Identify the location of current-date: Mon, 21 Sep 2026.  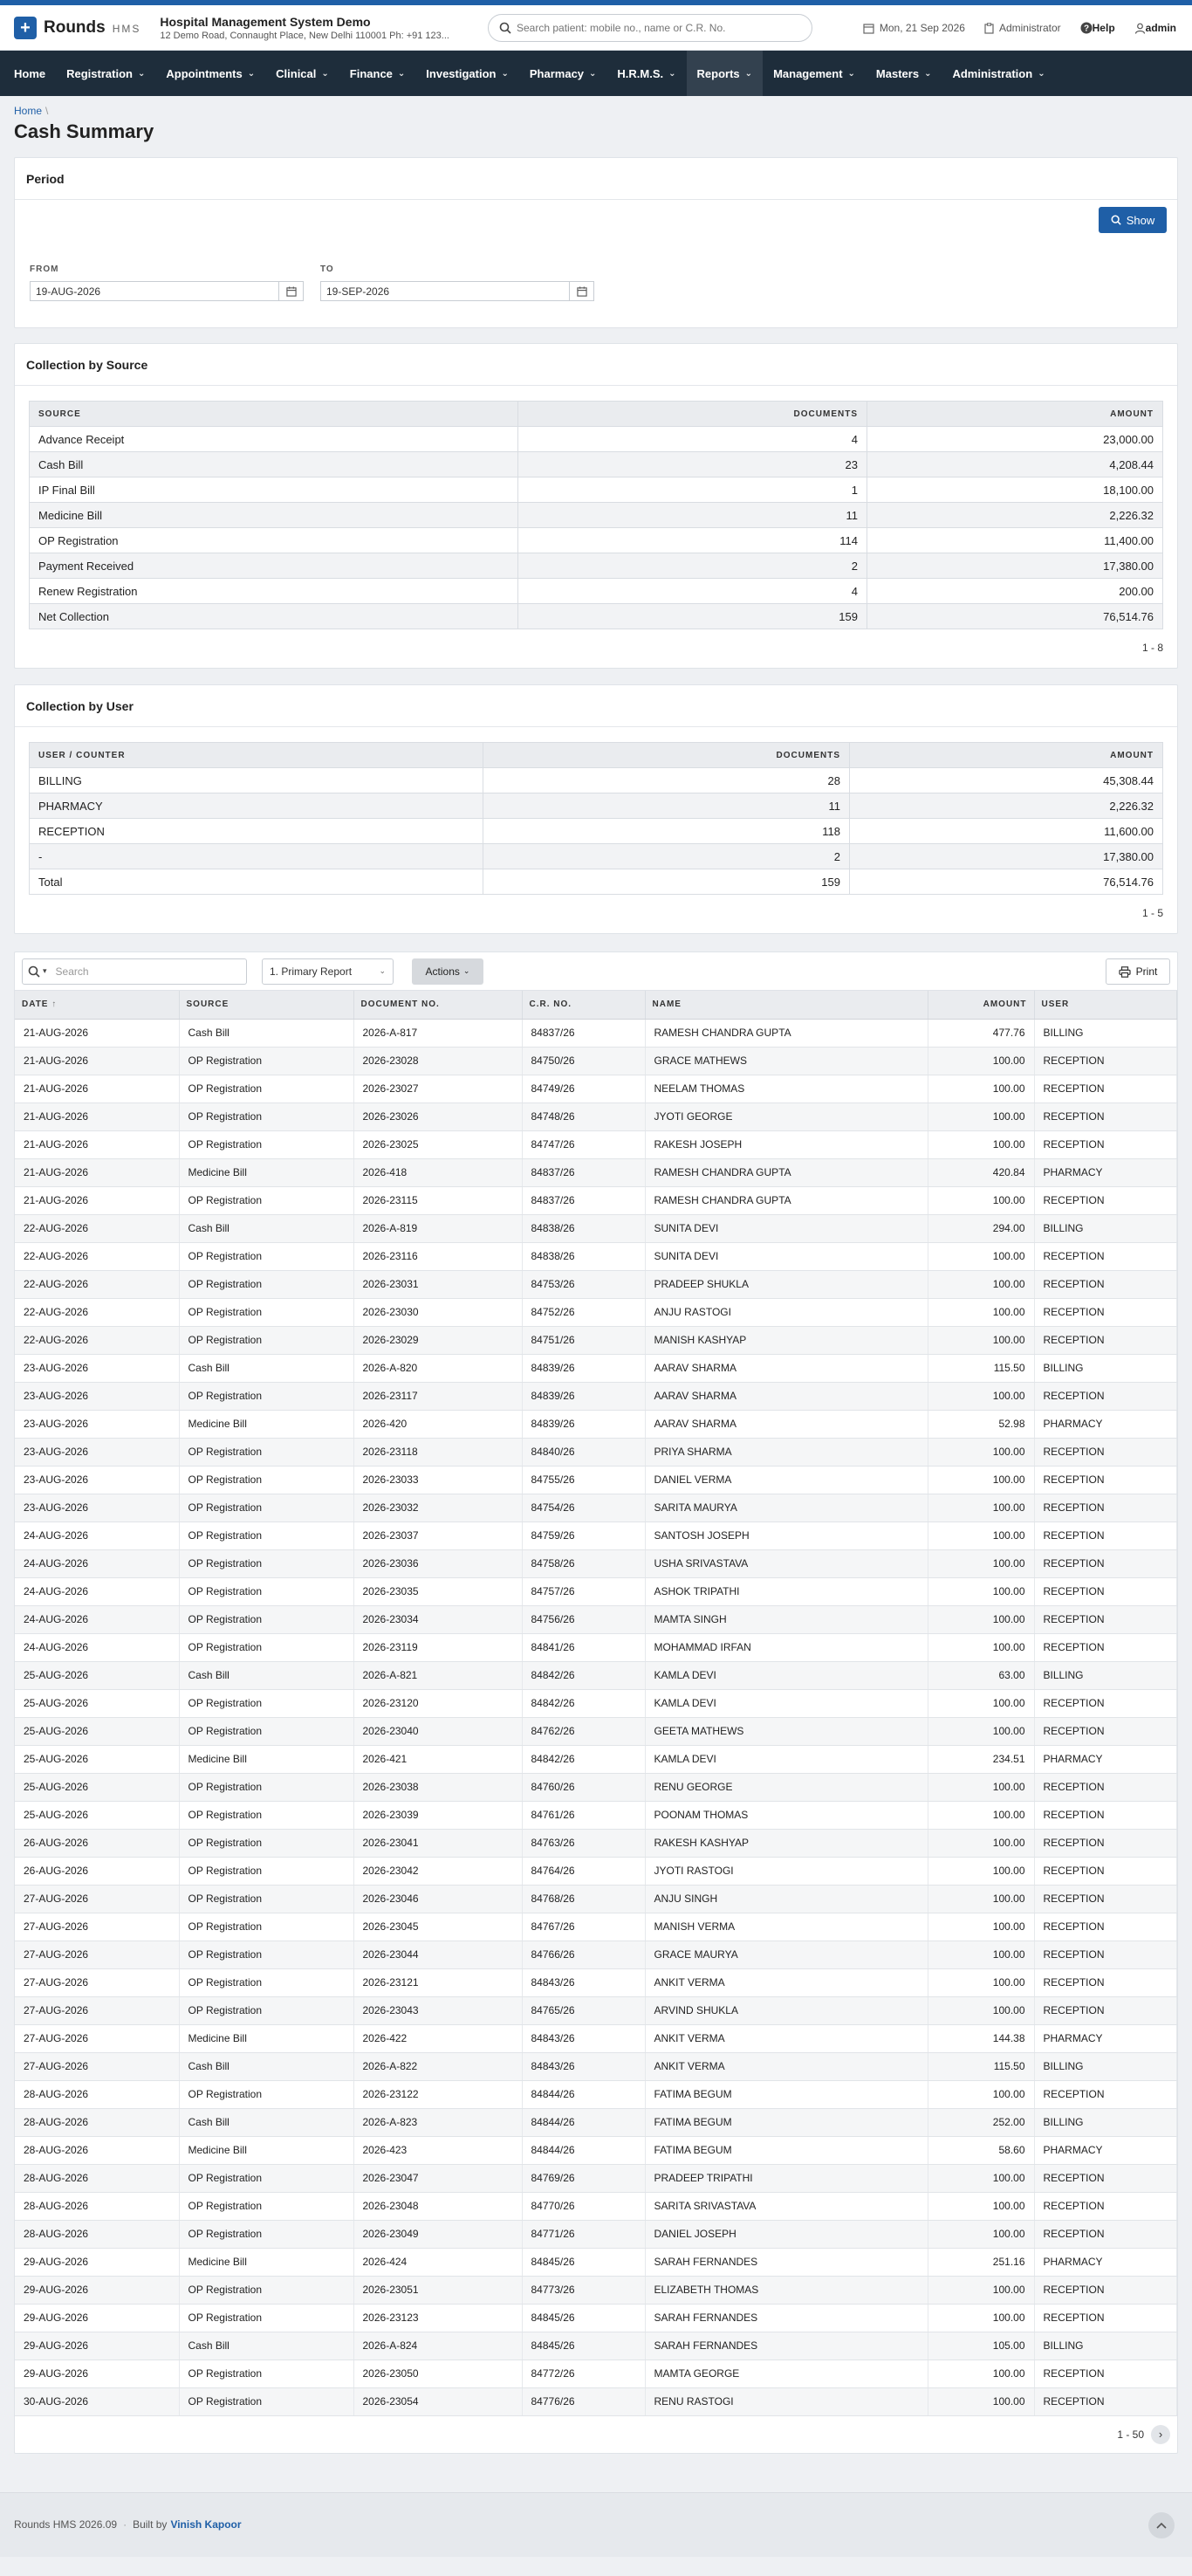
(922, 28).